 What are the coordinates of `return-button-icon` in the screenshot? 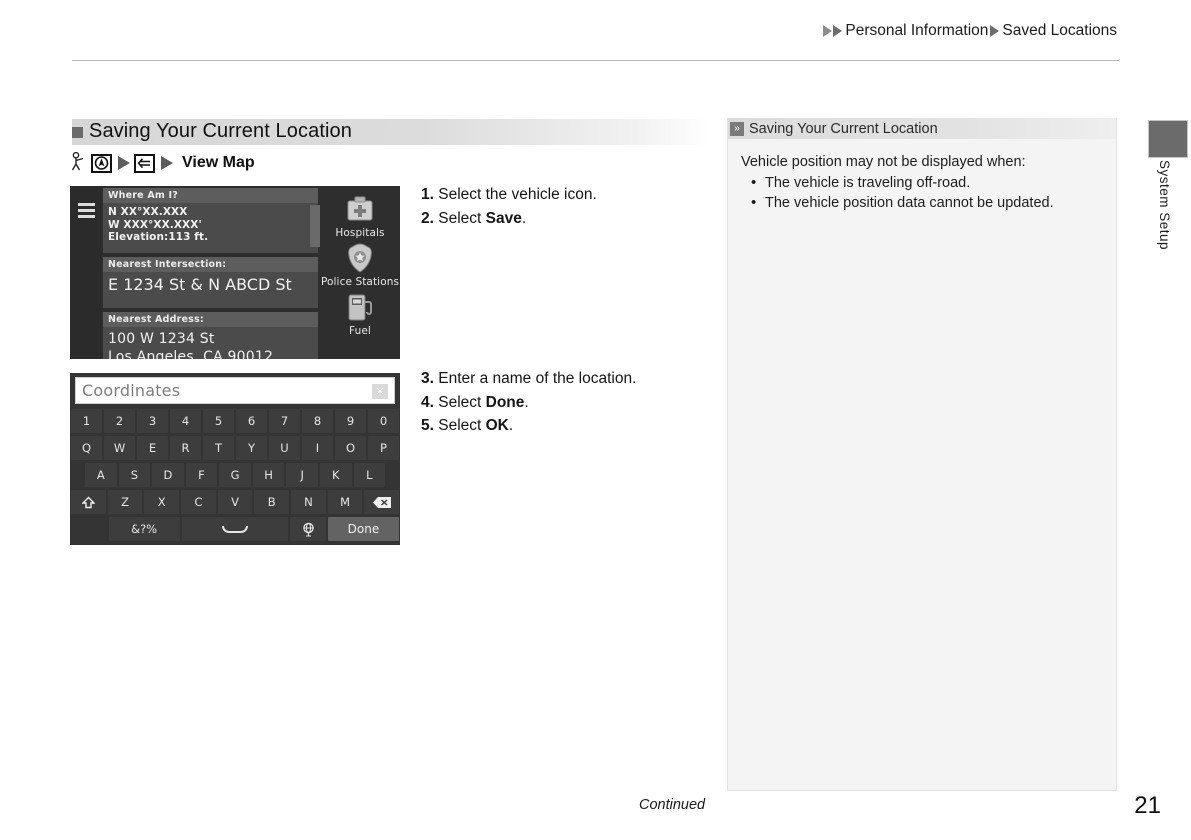 It's located at (144, 163).